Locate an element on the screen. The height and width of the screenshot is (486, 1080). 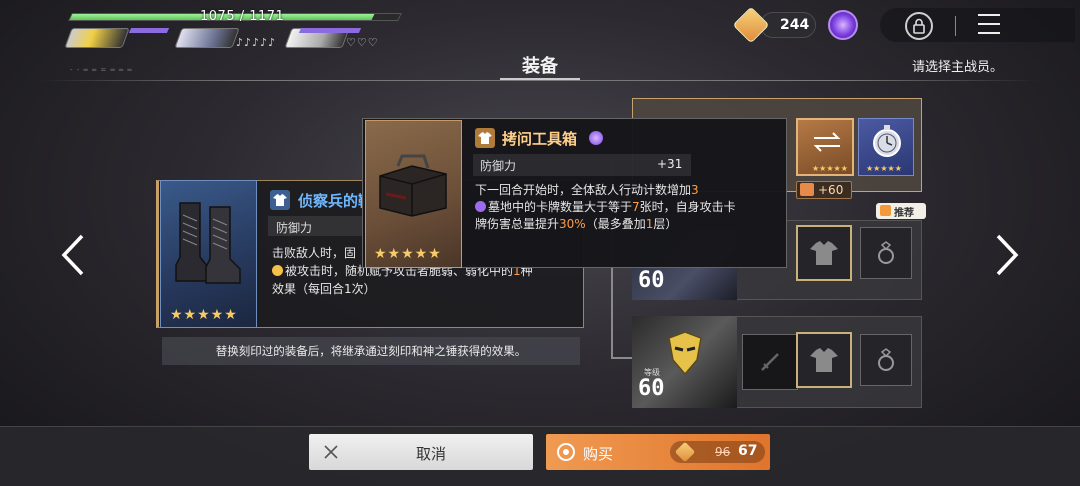
toolbox-icon is located at coordinates (413, 185).